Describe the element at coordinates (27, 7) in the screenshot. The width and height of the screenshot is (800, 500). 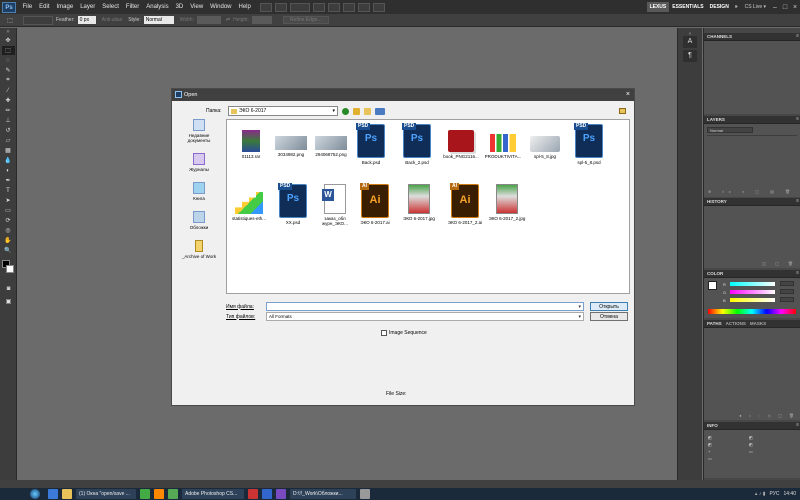
I see `menu-file: File` at that location.